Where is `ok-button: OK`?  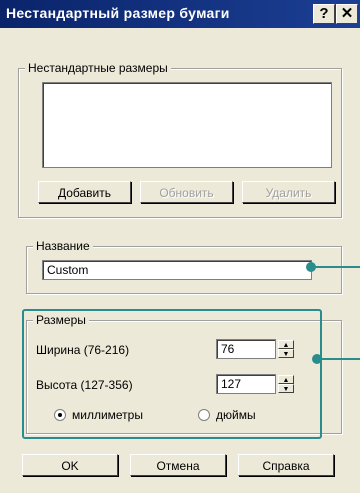
ok-button: OK is located at coordinates (70, 465).